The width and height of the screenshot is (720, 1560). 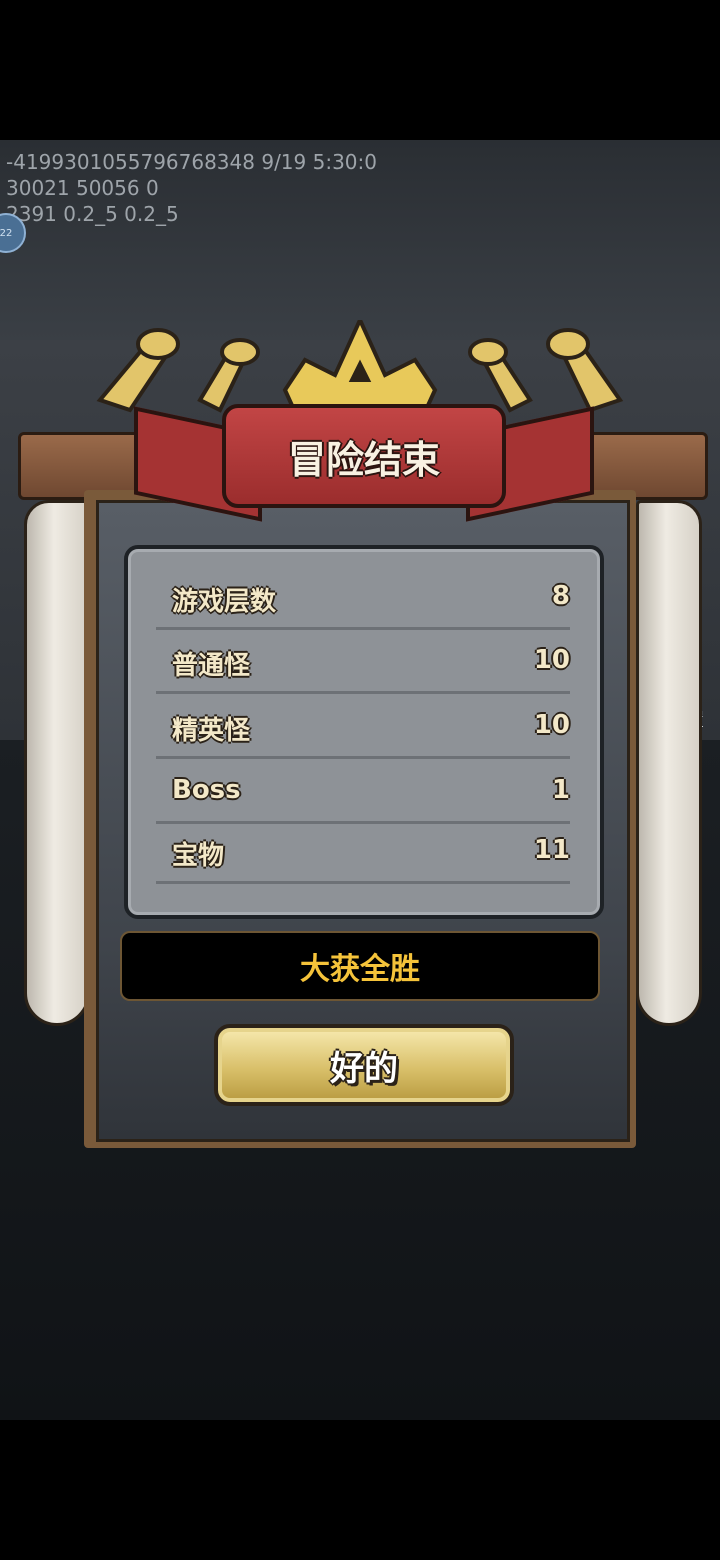 What do you see at coordinates (669, 763) in the screenshot?
I see `right-curtain` at bounding box center [669, 763].